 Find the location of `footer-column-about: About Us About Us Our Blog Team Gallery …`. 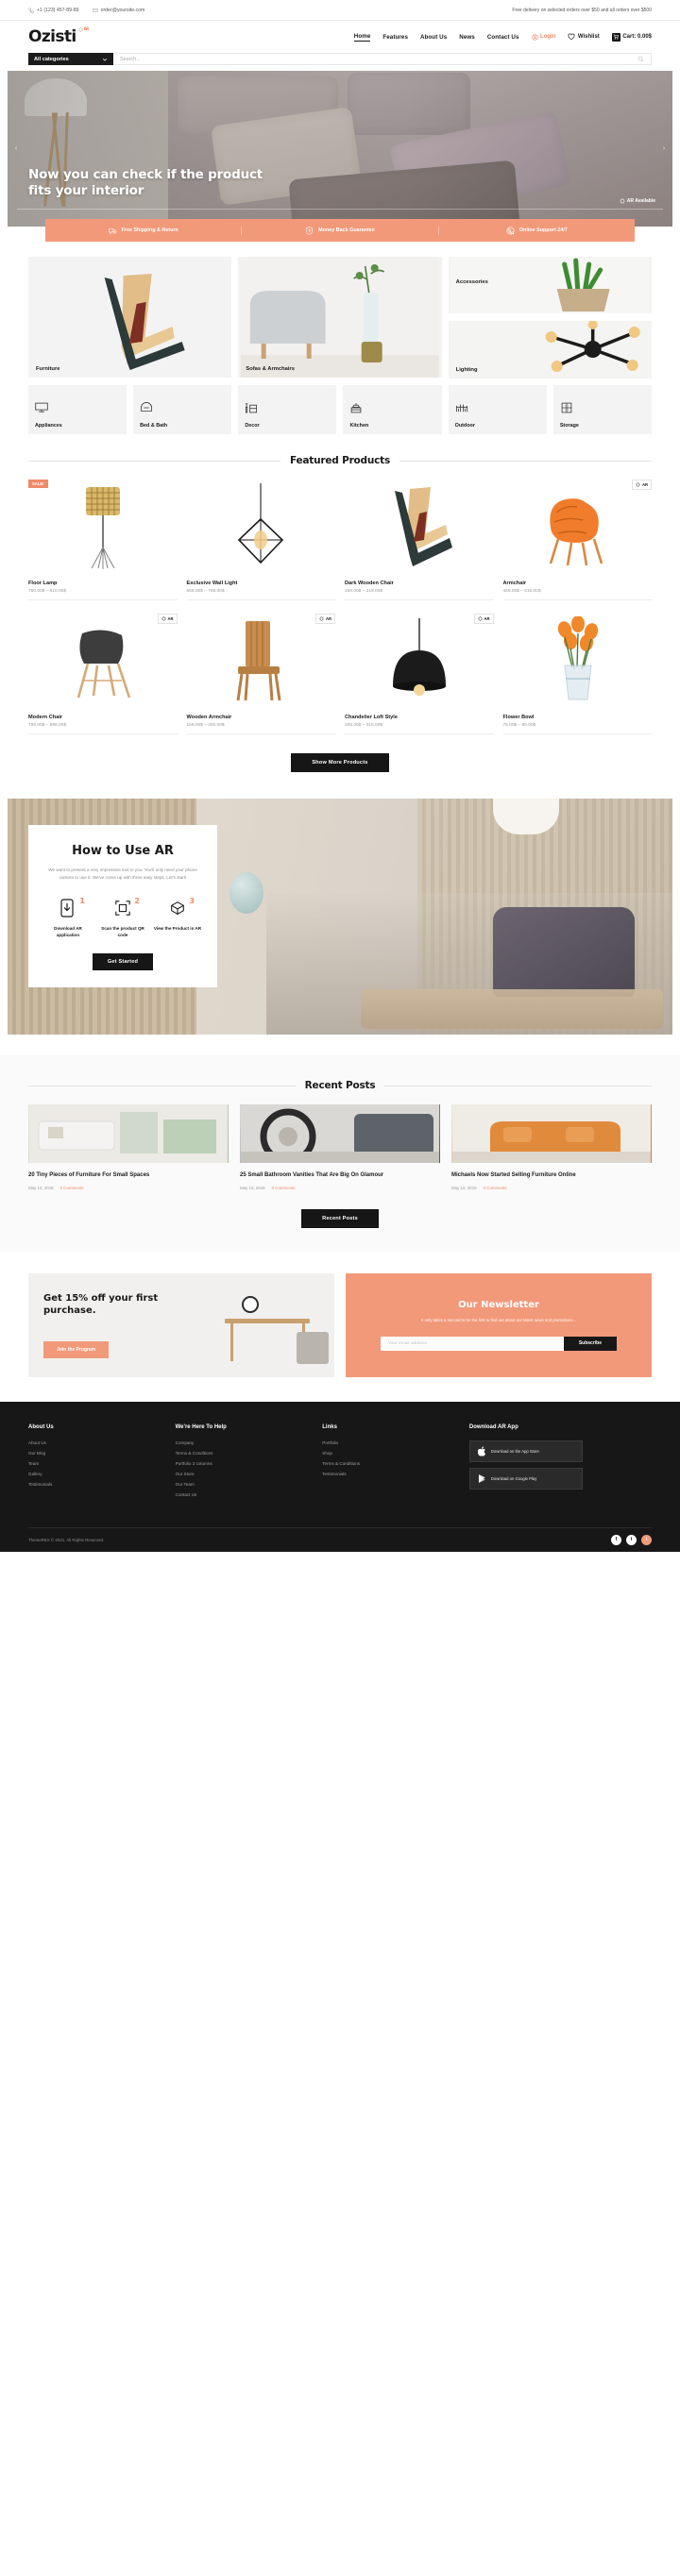

footer-column-about: About Us About Us Our Blog Team Gallery … is located at coordinates (95, 1463).